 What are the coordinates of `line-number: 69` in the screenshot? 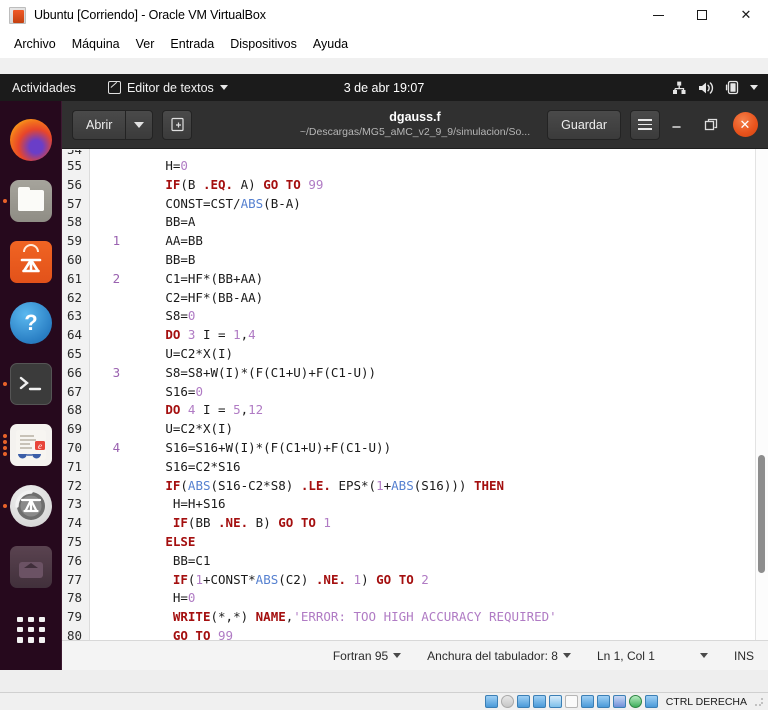 It's located at (75, 429).